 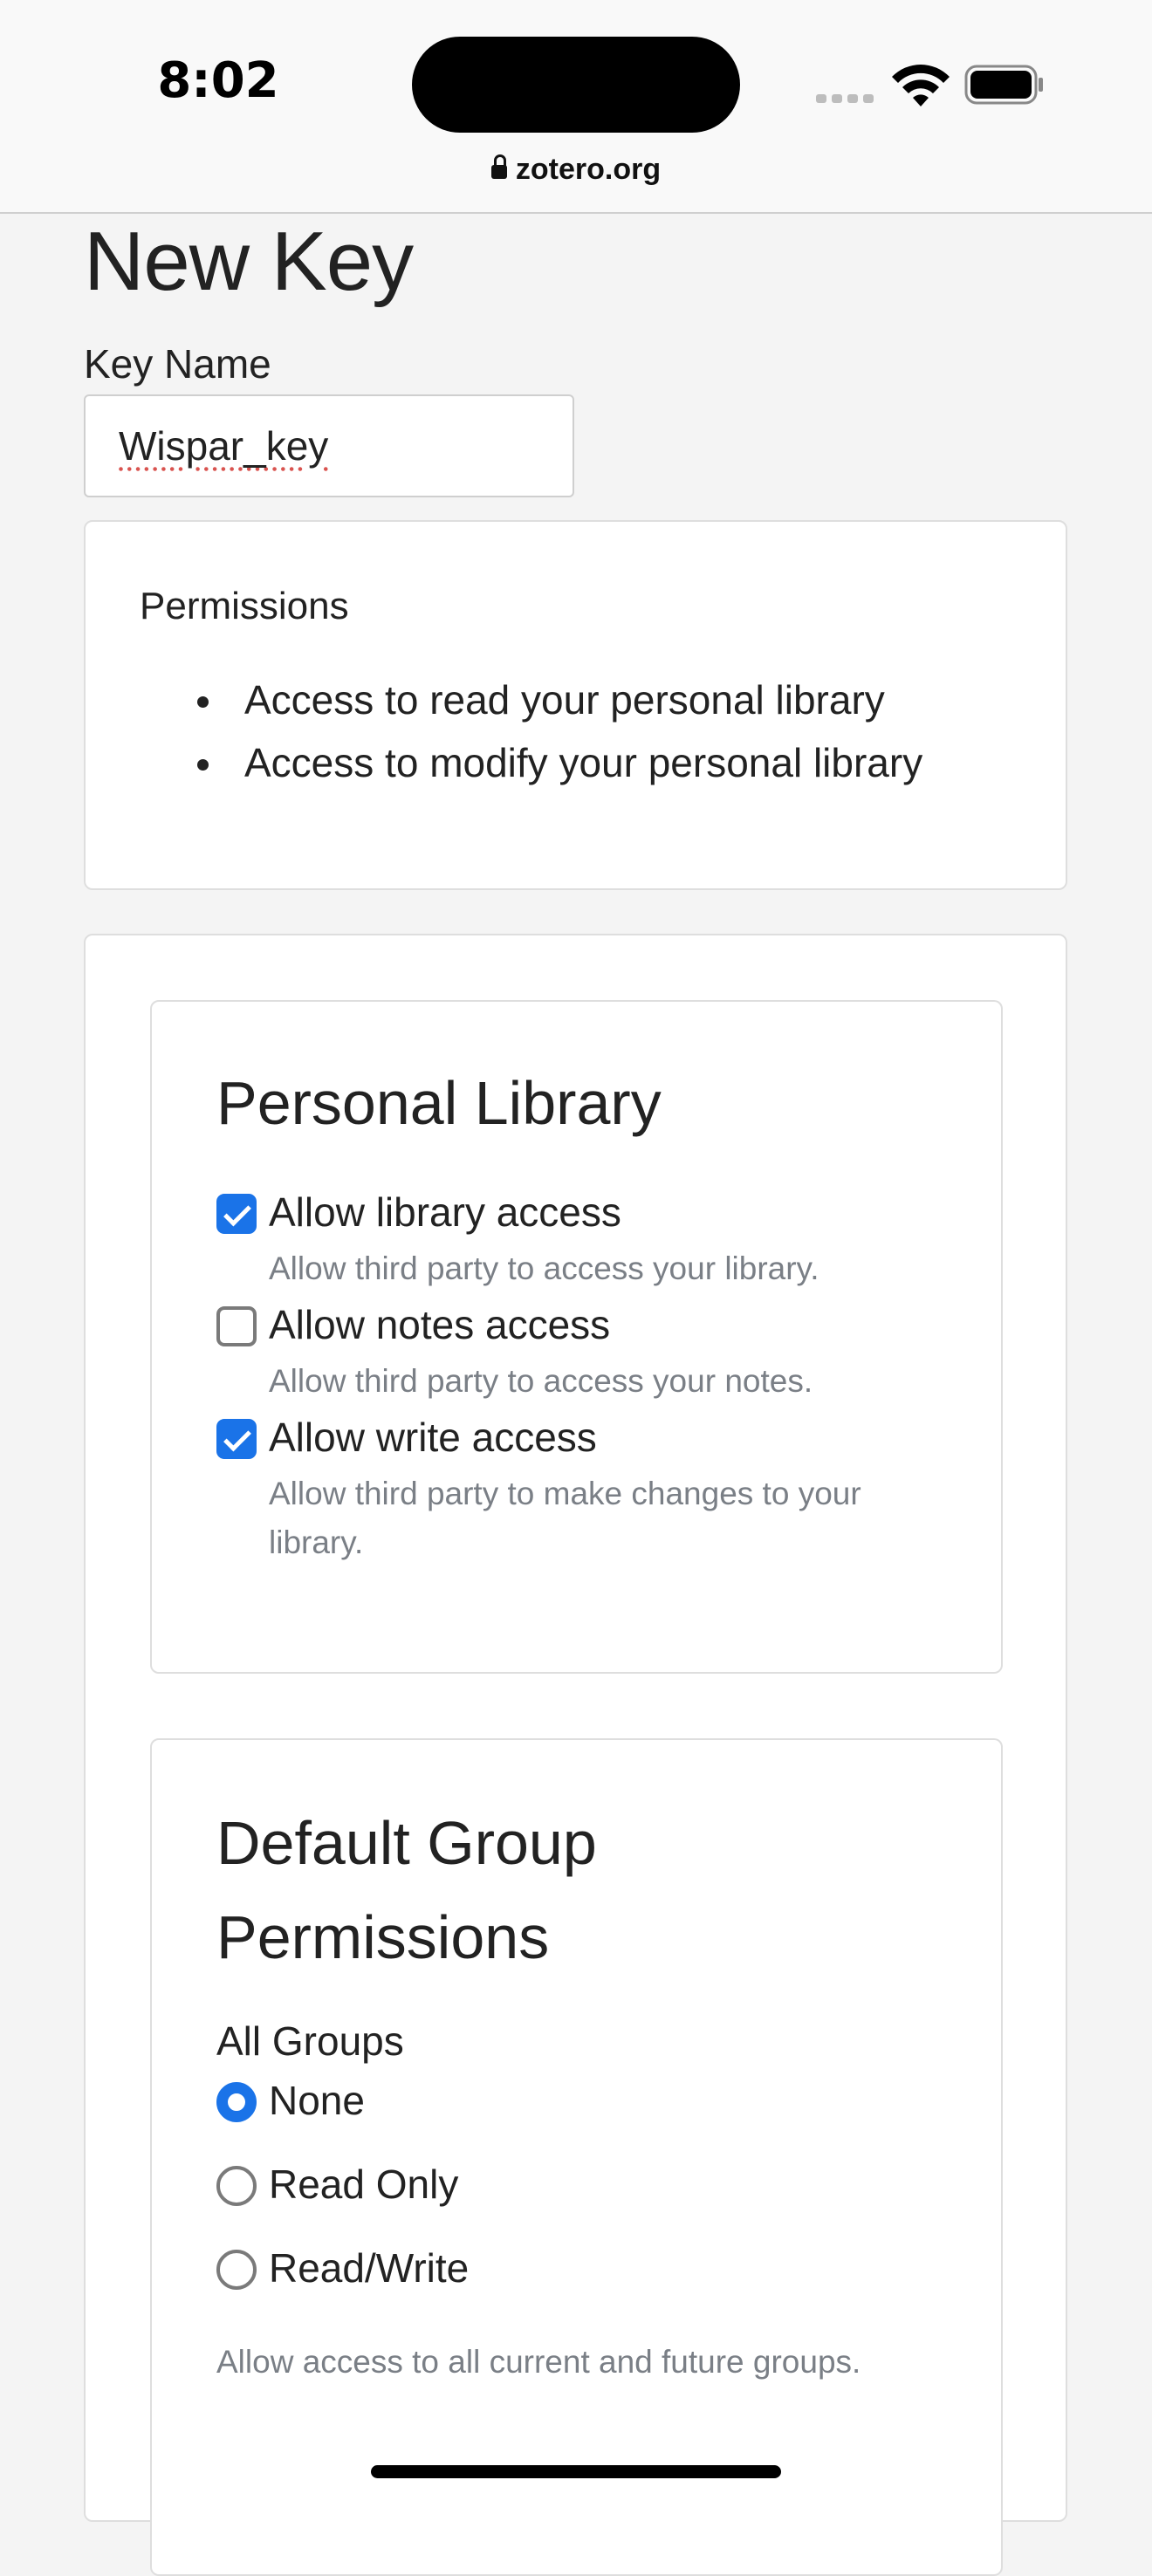 I want to click on status-bar: 8:02 zotero.org, so click(x=576, y=107).